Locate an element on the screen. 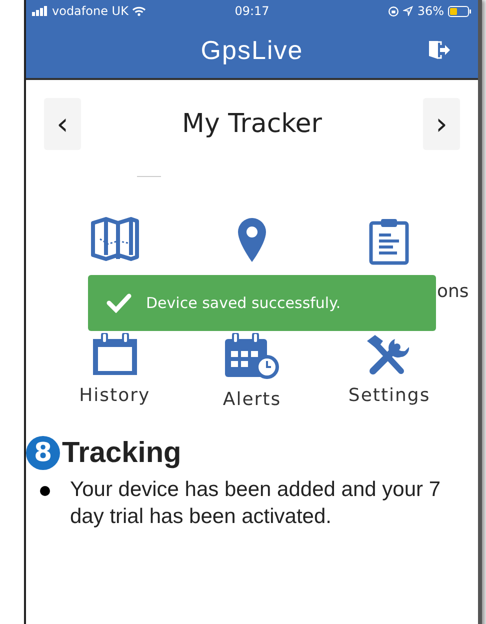 The height and width of the screenshot is (624, 486). menu-label: Settings is located at coordinates (389, 395).